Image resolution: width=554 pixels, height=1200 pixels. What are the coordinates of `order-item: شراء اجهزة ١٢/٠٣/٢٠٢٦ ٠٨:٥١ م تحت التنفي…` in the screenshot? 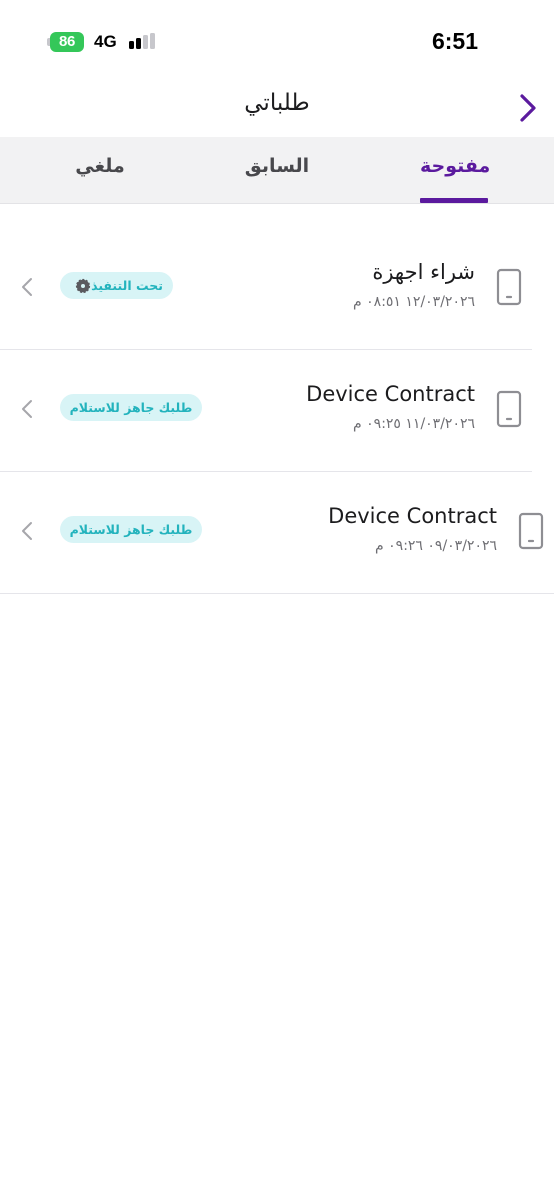 It's located at (266, 289).